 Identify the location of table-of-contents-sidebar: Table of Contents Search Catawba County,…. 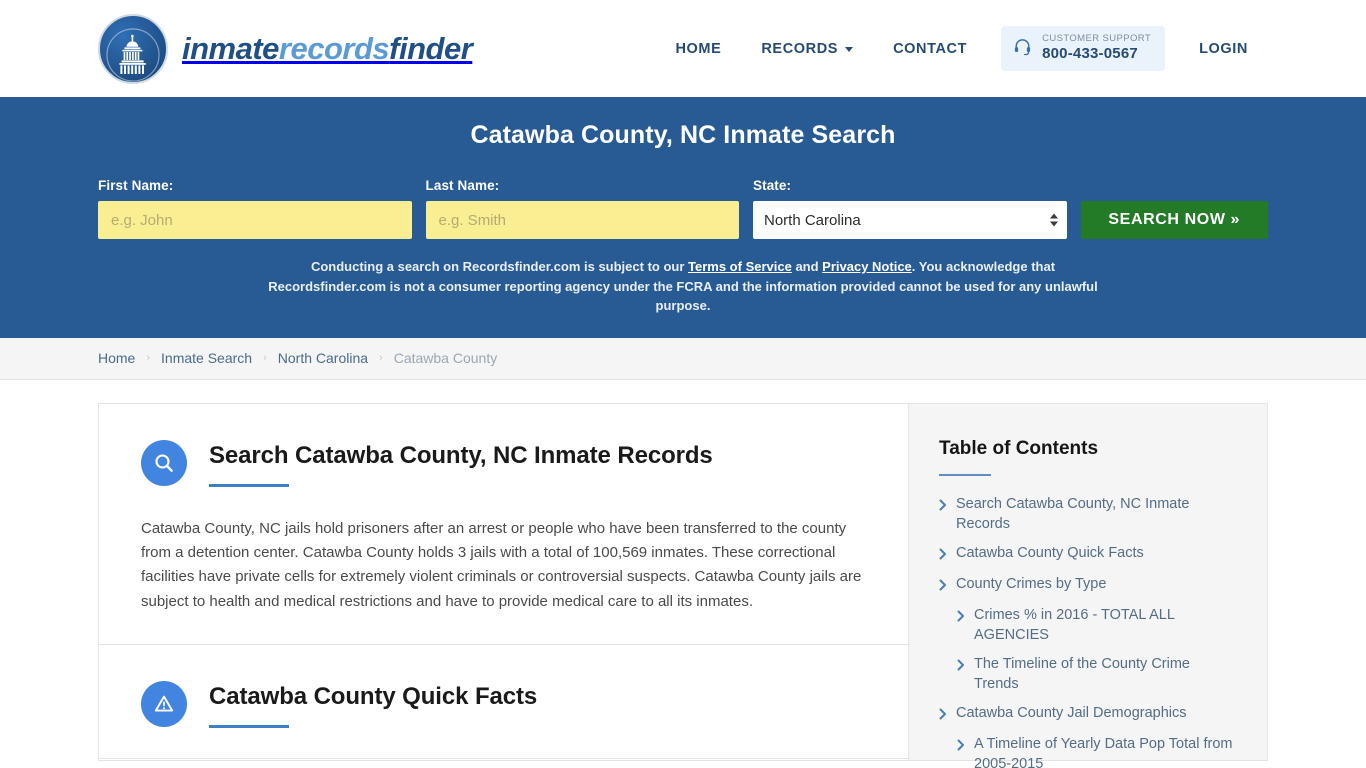
(1088, 585).